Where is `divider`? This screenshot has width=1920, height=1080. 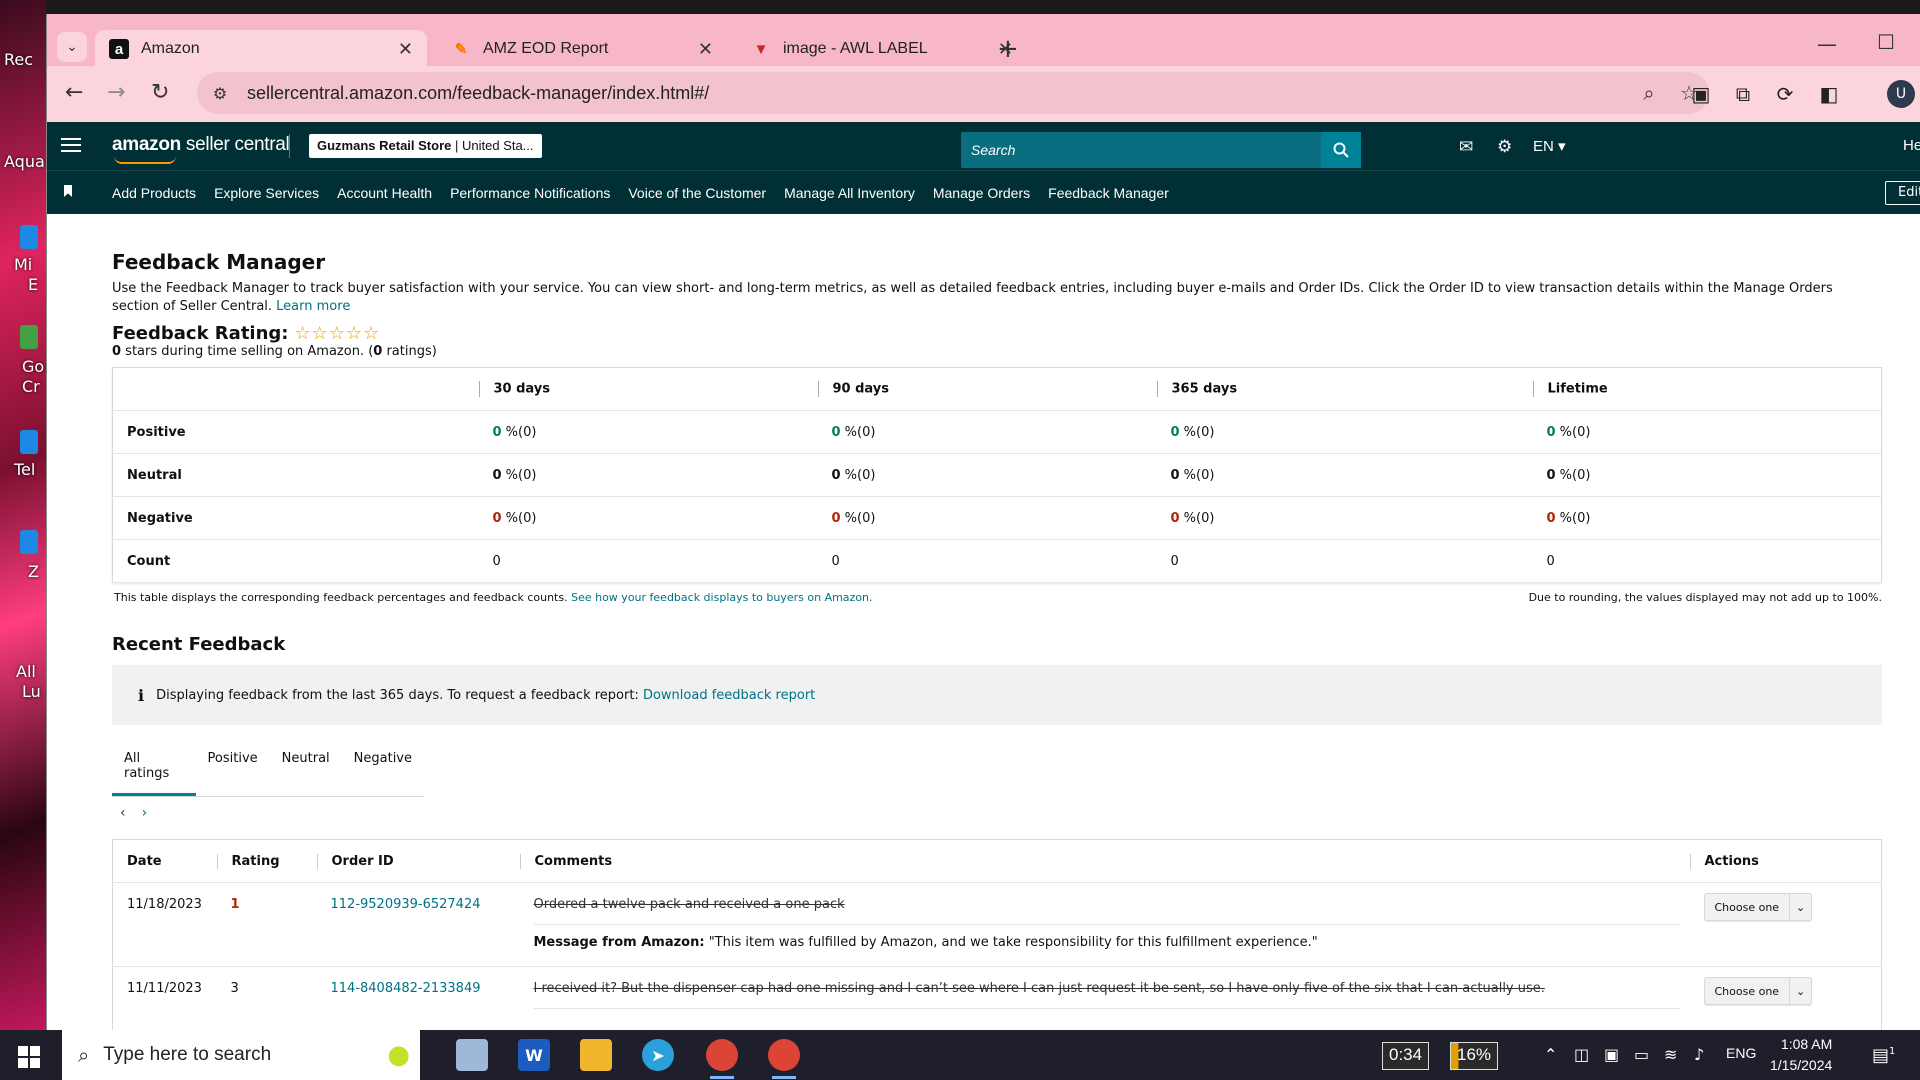
divider is located at coordinates (289, 146).